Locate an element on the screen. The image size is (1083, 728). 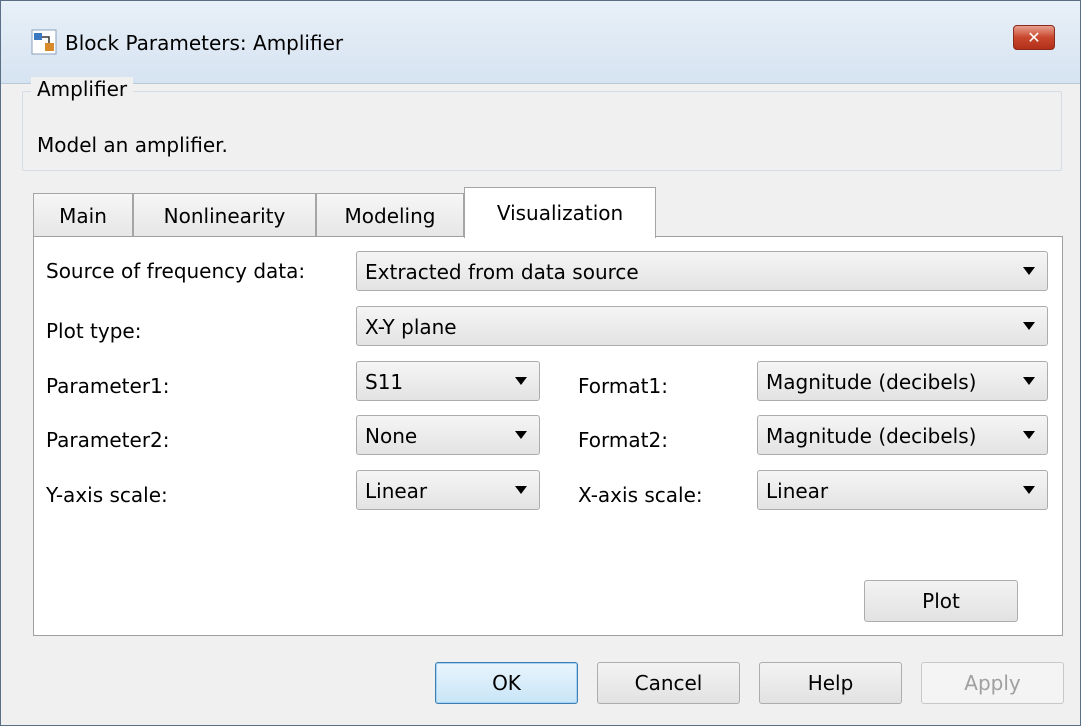
window-title: Block Parameters: Amplifier is located at coordinates (204, 43).